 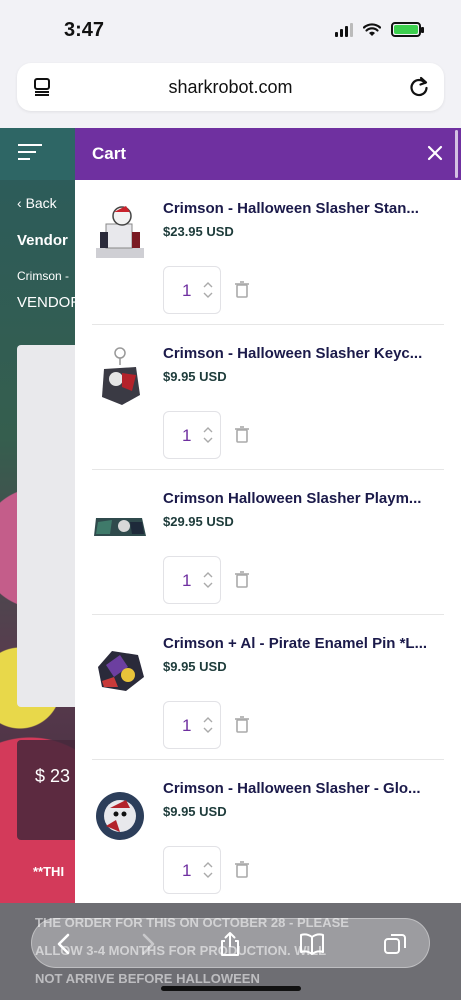 What do you see at coordinates (42, 240) in the screenshot?
I see `vendor-label: Vendor` at bounding box center [42, 240].